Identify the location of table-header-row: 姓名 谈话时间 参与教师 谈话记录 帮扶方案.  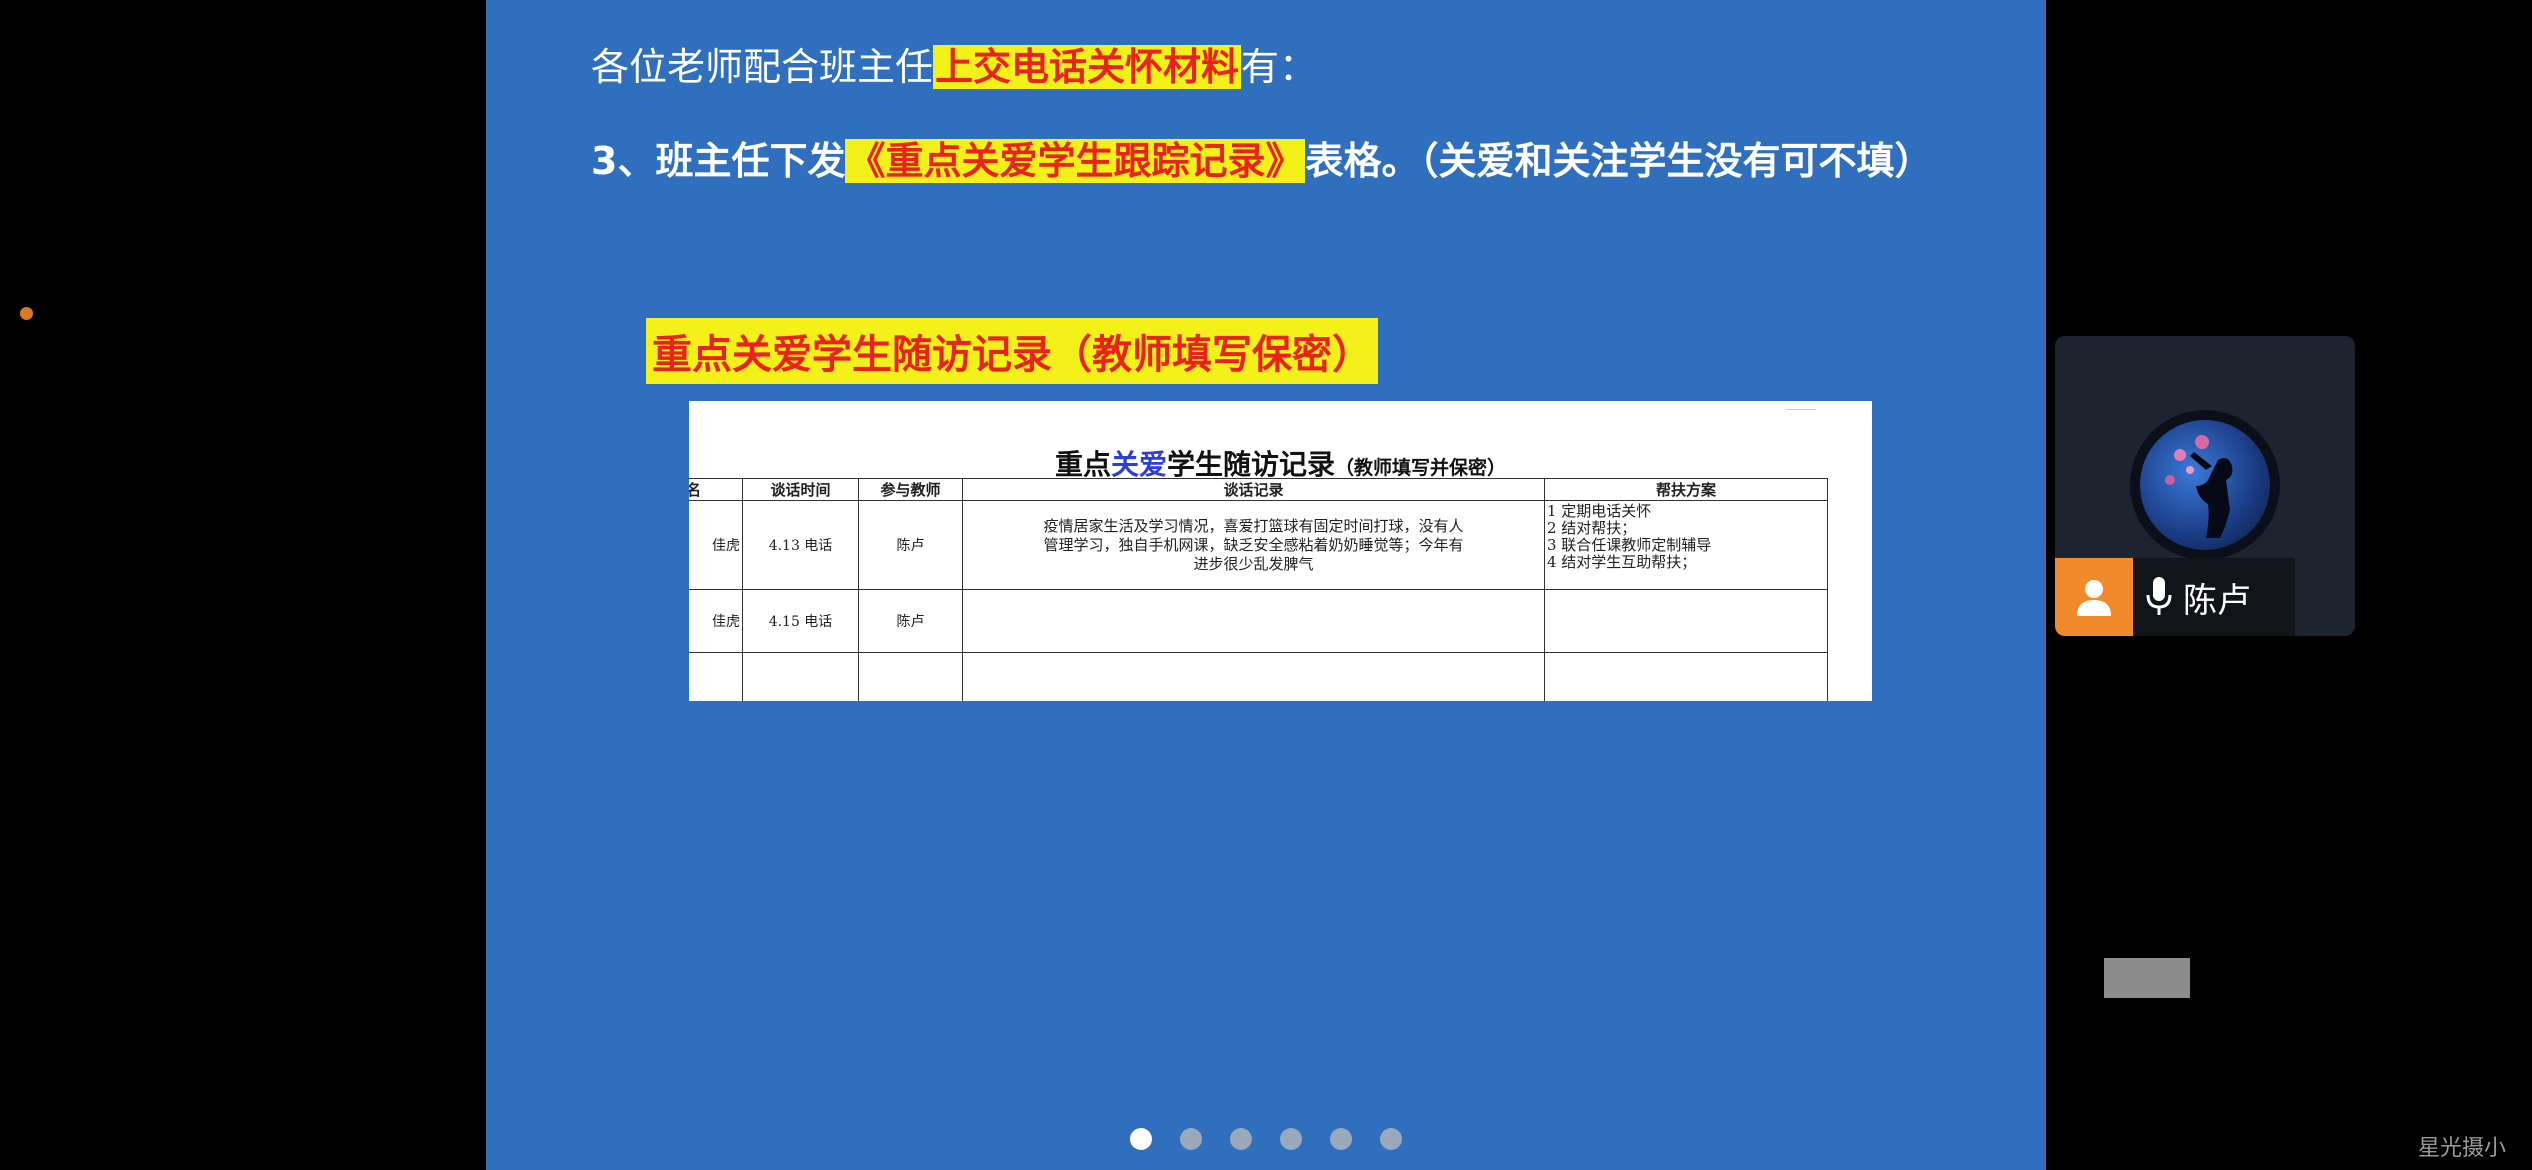
(1258, 489).